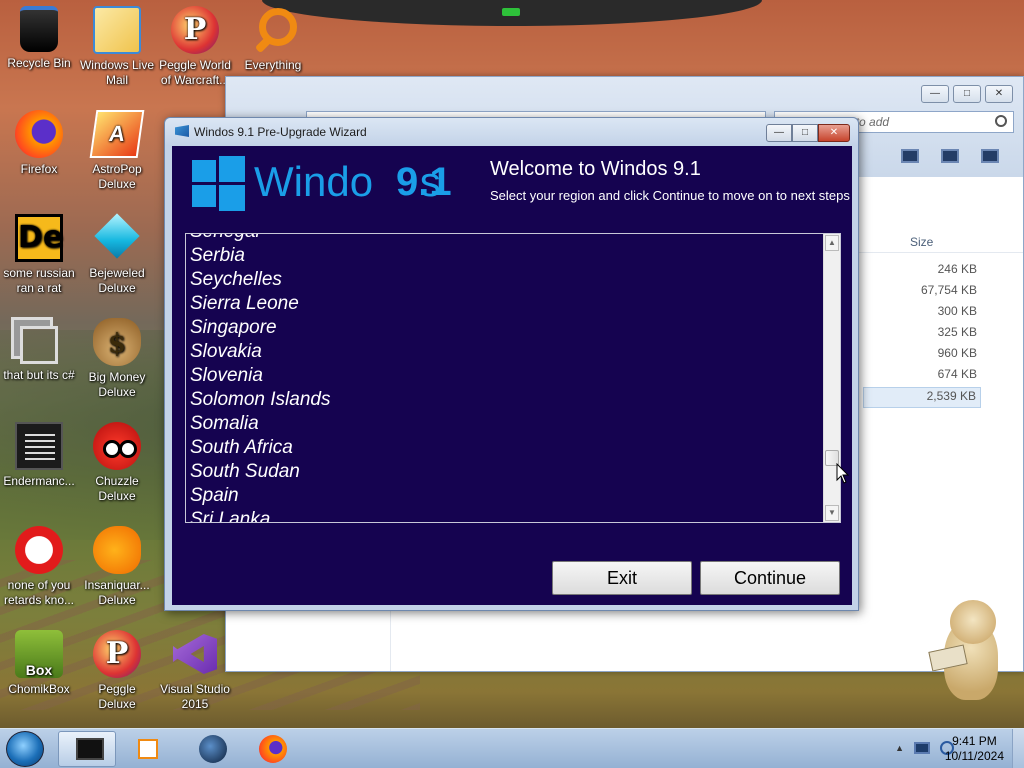 This screenshot has width=1024, height=768. I want to click on desktop-icon-firefox: Firefox, so click(39, 143).